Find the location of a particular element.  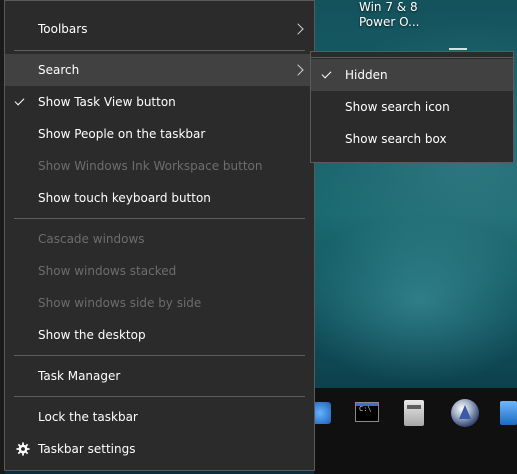

menu-item-search: Search is located at coordinates (159, 70).